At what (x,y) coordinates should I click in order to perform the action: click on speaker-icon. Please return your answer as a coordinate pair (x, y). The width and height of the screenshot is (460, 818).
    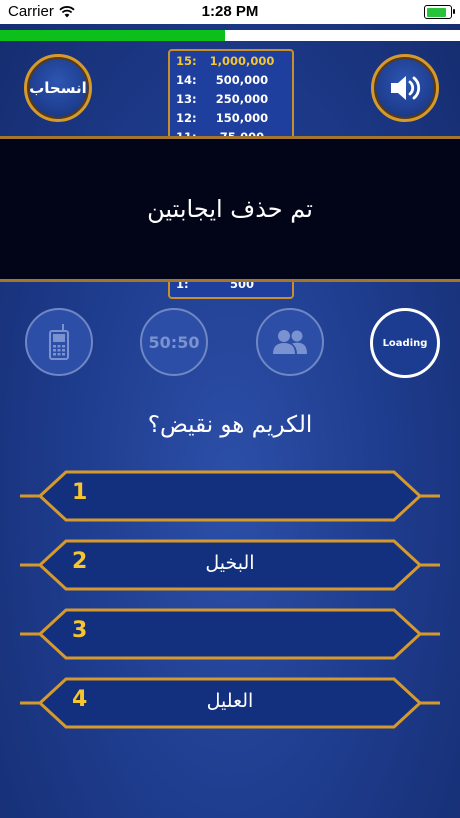
    Looking at the image, I should click on (406, 88).